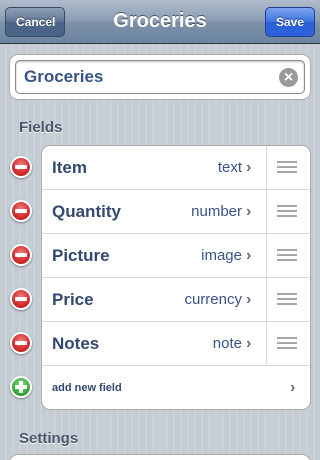  I want to click on delete-field-item-icon, so click(21, 167).